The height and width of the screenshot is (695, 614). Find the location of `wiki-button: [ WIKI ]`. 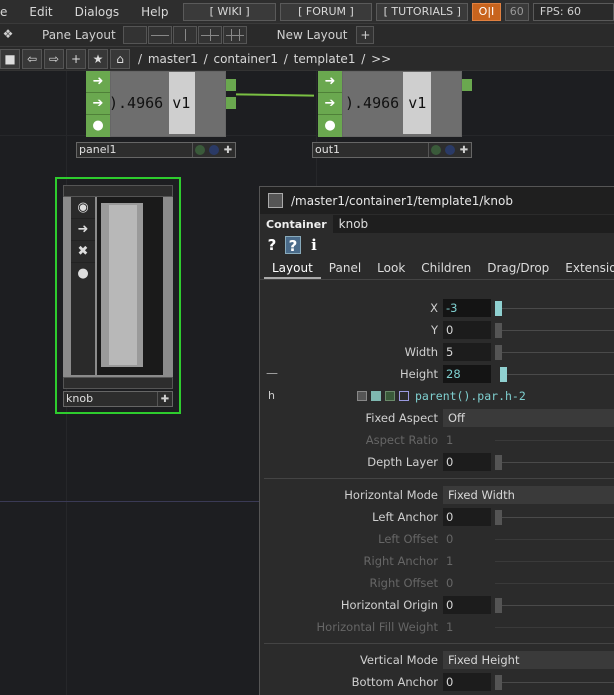

wiki-button: [ WIKI ] is located at coordinates (229, 11).